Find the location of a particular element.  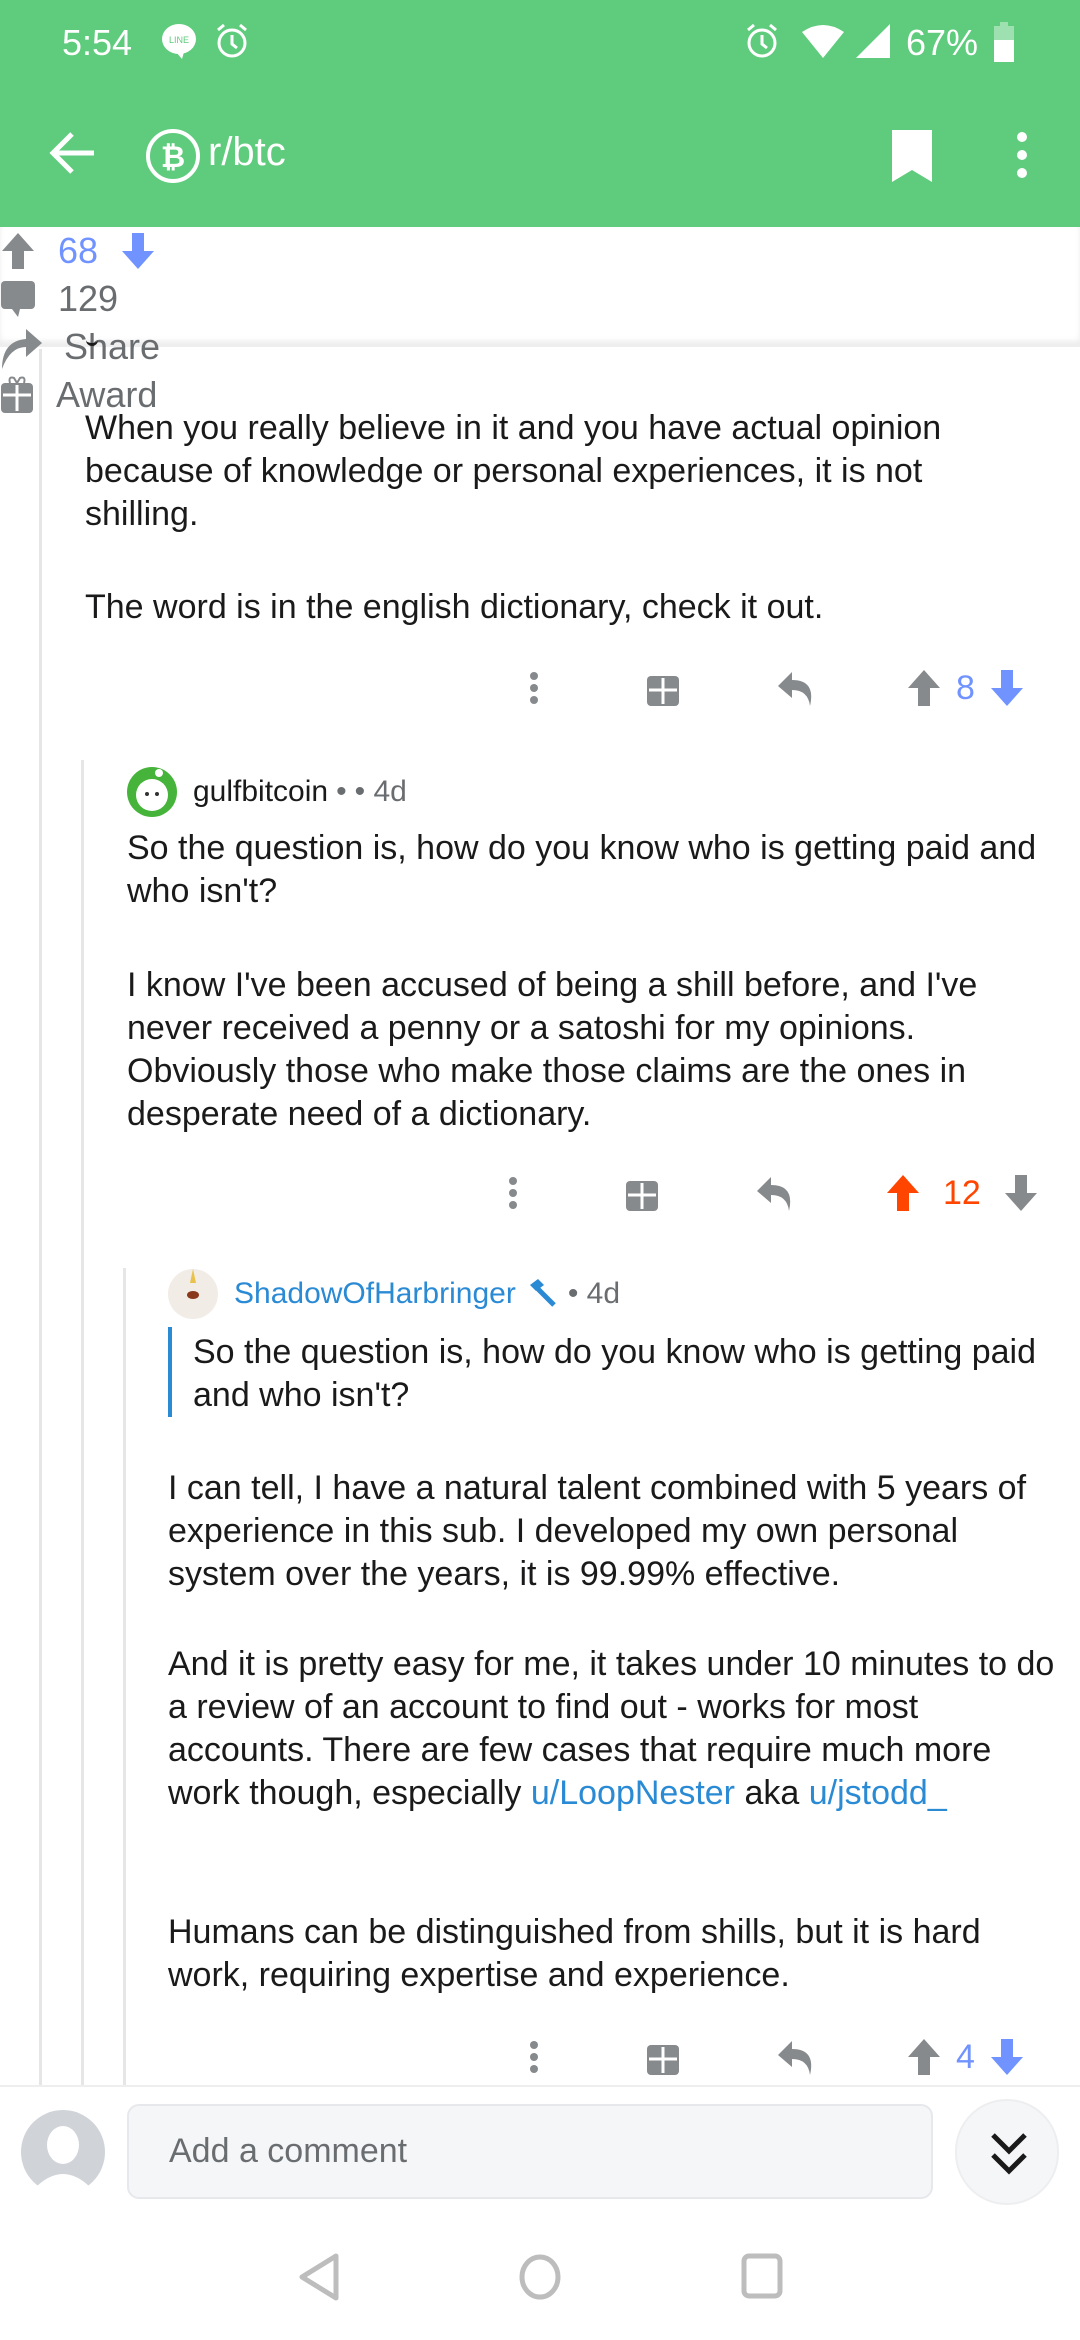

paragraph-text: aka is located at coordinates (772, 1793).